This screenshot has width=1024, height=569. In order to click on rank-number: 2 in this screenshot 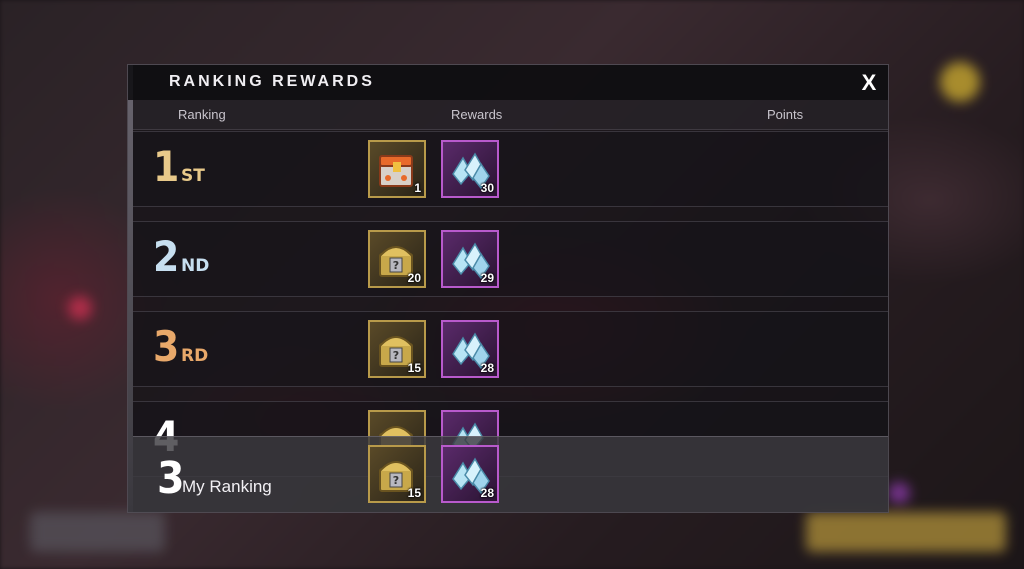, I will do `click(166, 256)`.